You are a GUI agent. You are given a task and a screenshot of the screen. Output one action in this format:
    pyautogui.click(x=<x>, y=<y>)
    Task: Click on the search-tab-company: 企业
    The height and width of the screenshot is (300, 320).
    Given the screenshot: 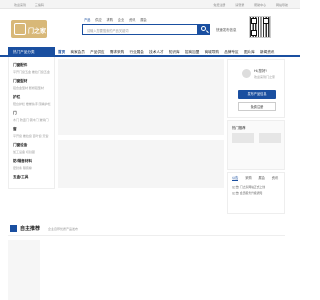 What is the action you would take?
    pyautogui.click(x=121, y=20)
    